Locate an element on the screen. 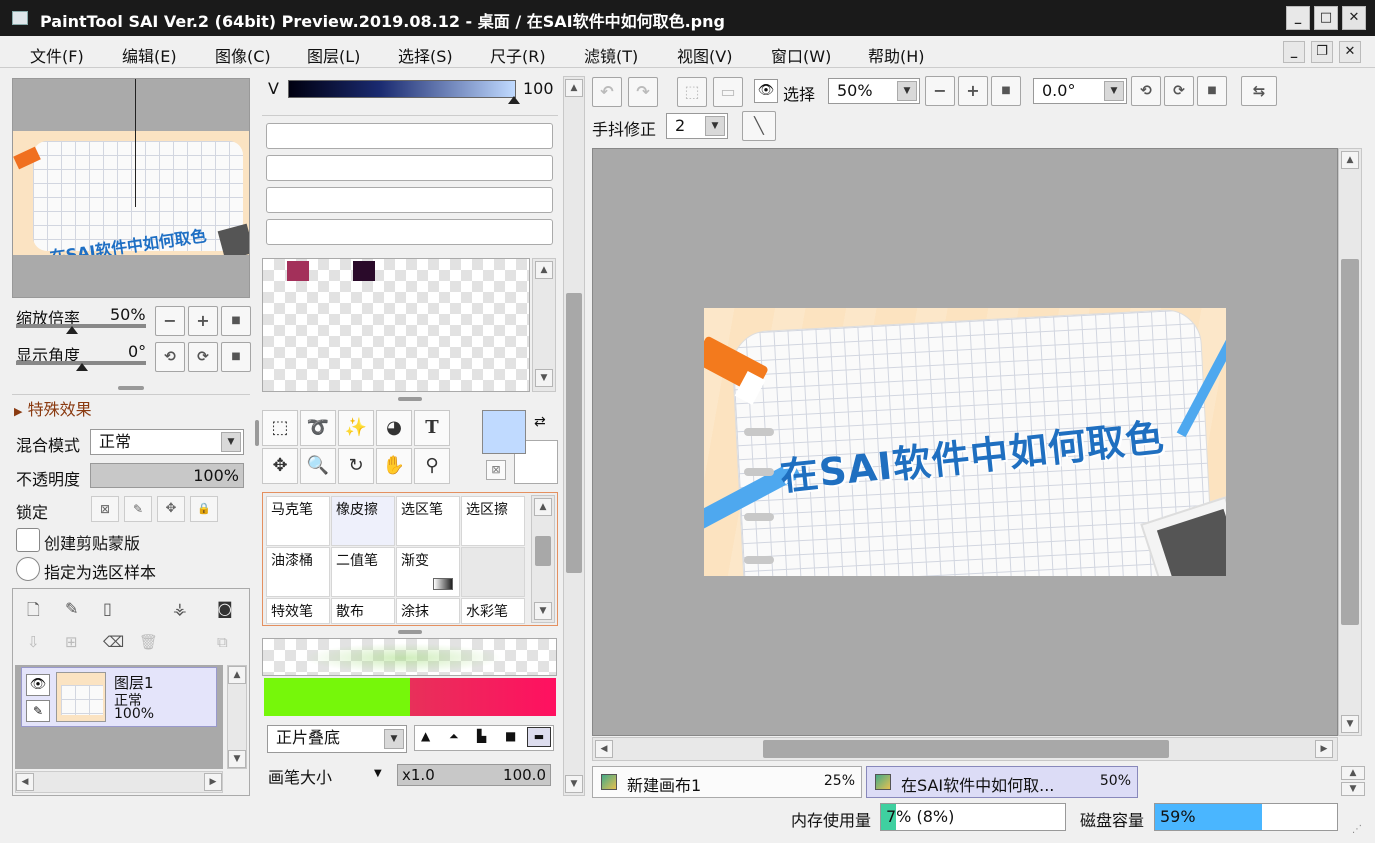  swatch-scrollbar: ▲ ▼ is located at coordinates (544, 325).